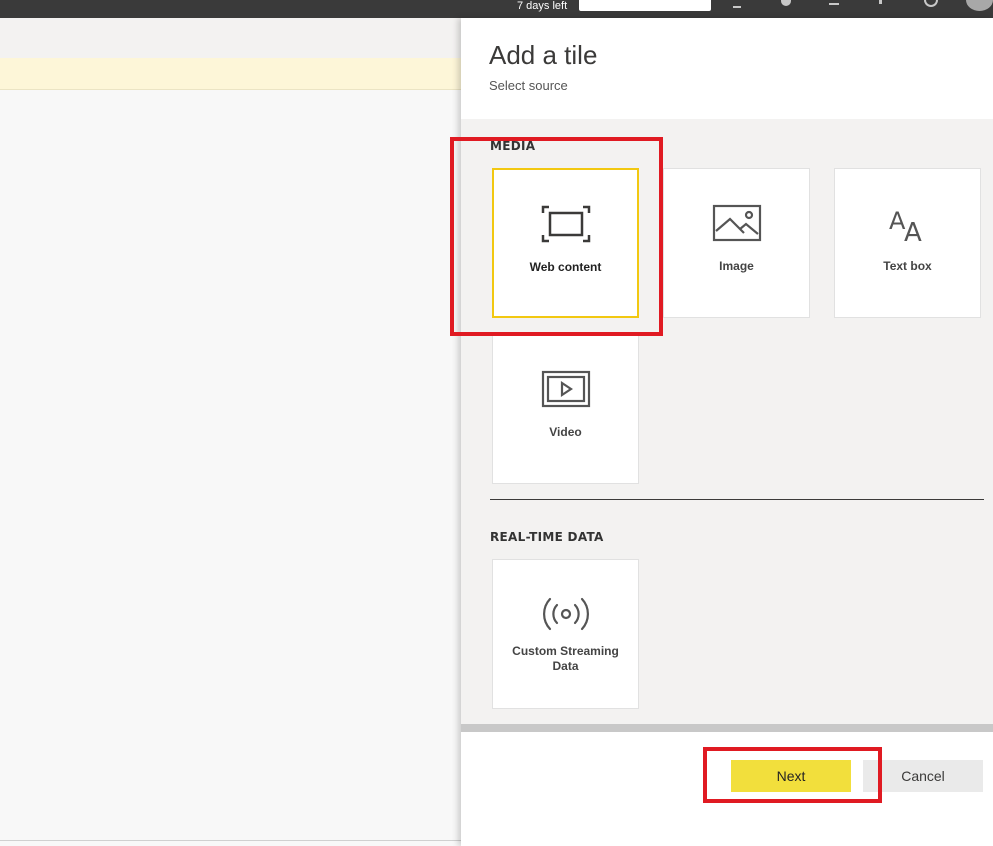 This screenshot has height=846, width=993. I want to click on tile-image: Image, so click(736, 243).